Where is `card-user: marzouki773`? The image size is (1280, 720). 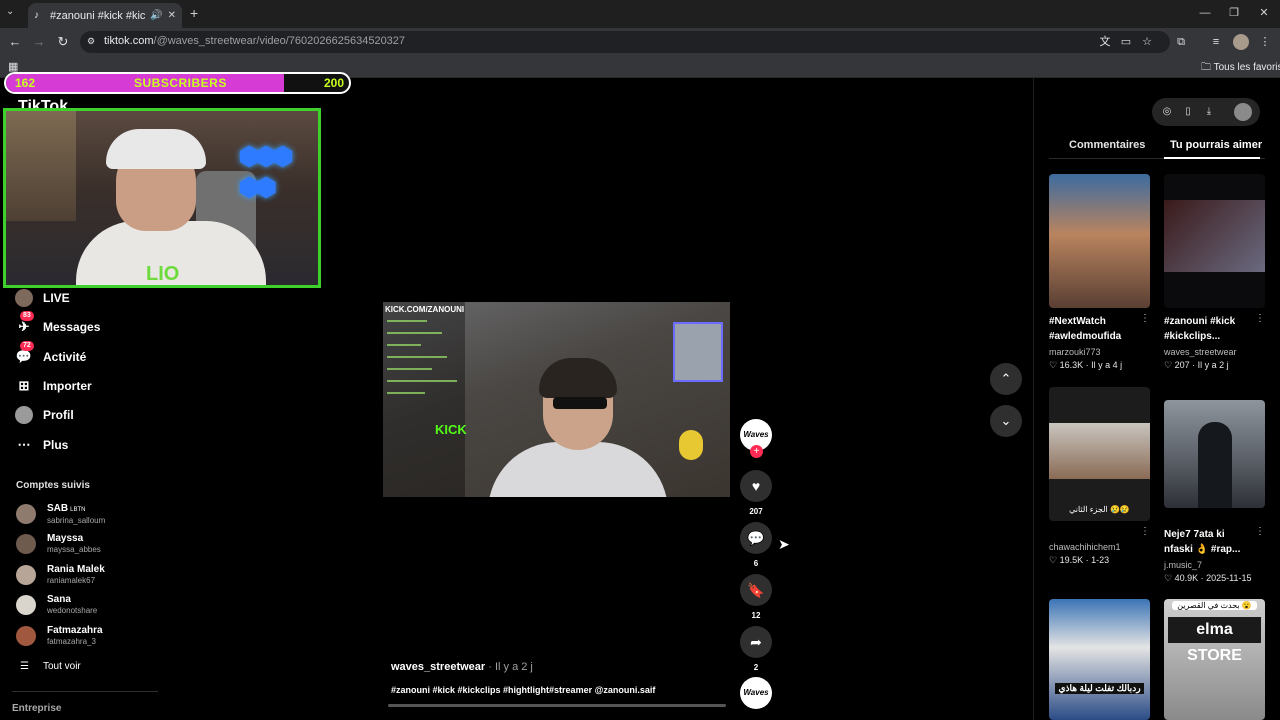 card-user: marzouki773 is located at coordinates (1075, 352).